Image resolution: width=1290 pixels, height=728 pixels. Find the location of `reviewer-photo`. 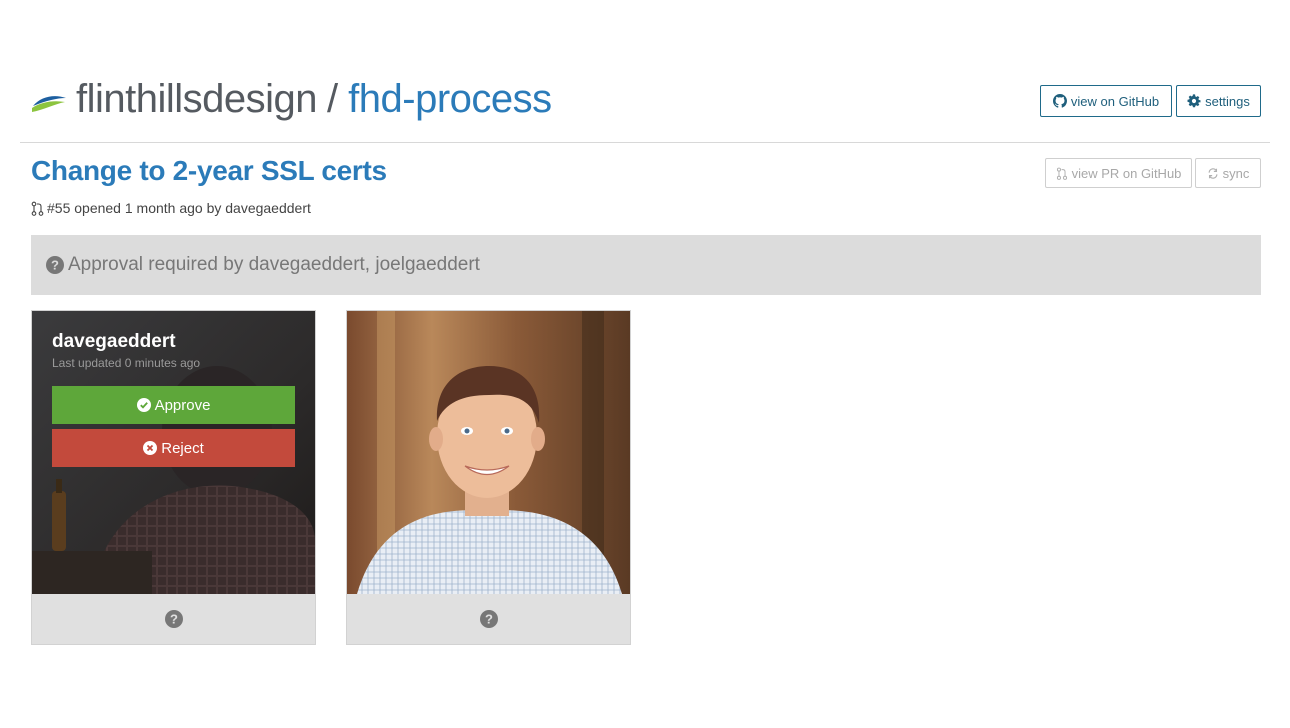

reviewer-photo is located at coordinates (488, 452).